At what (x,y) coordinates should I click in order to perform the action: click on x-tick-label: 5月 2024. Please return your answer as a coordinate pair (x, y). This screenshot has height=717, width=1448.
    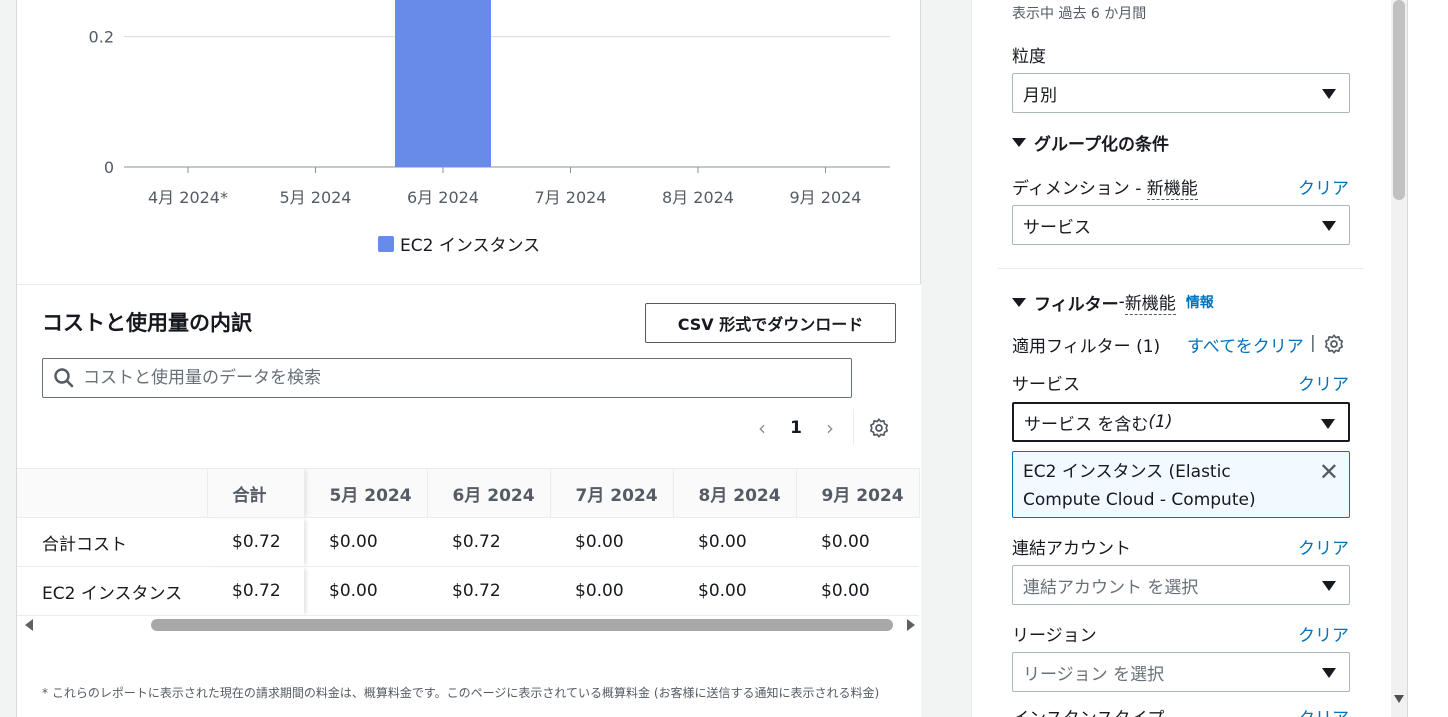
    Looking at the image, I should click on (316, 197).